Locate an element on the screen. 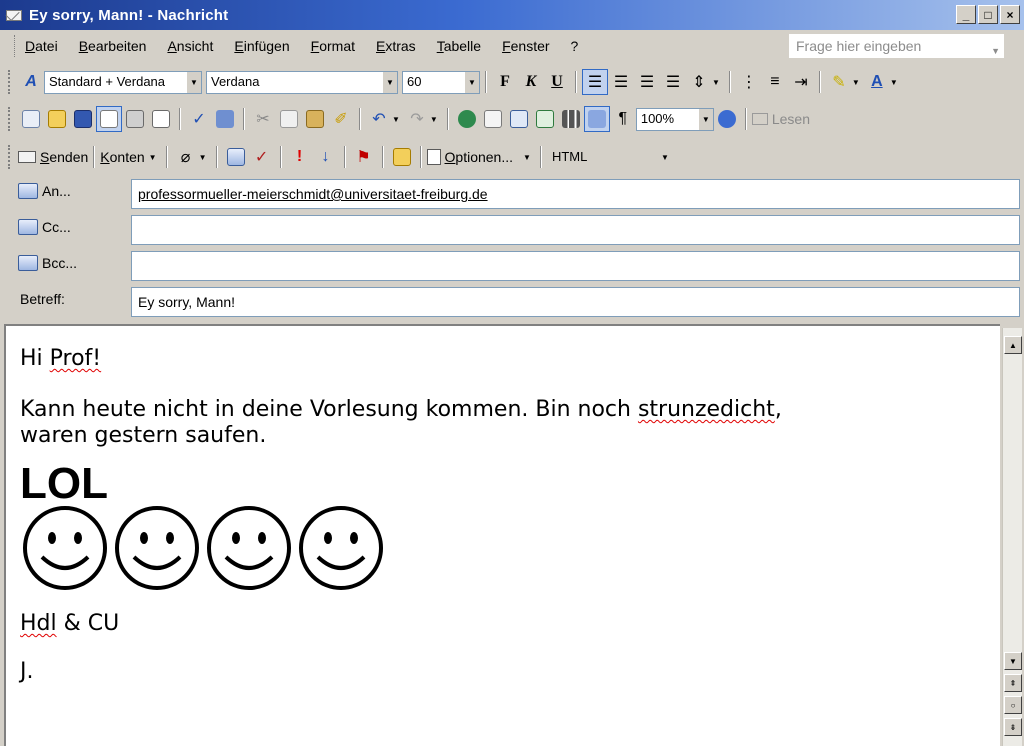 This screenshot has width=1024, height=746. next-page-icon: ⇟ is located at coordinates (1013, 727).